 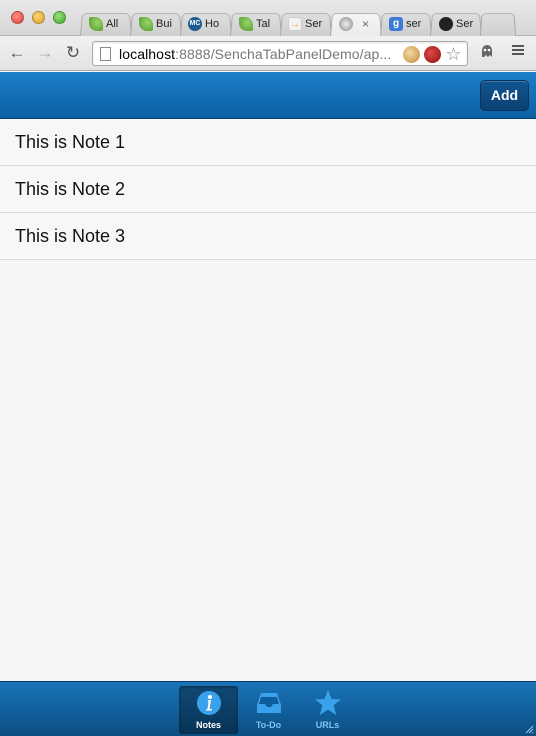 I want to click on browser-tab-content: Bui, so click(x=155, y=24).